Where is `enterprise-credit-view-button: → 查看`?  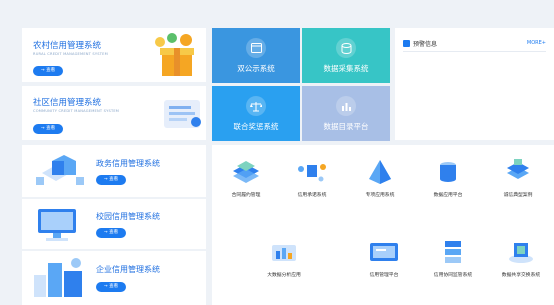 enterprise-credit-view-button: → 查看 is located at coordinates (111, 287).